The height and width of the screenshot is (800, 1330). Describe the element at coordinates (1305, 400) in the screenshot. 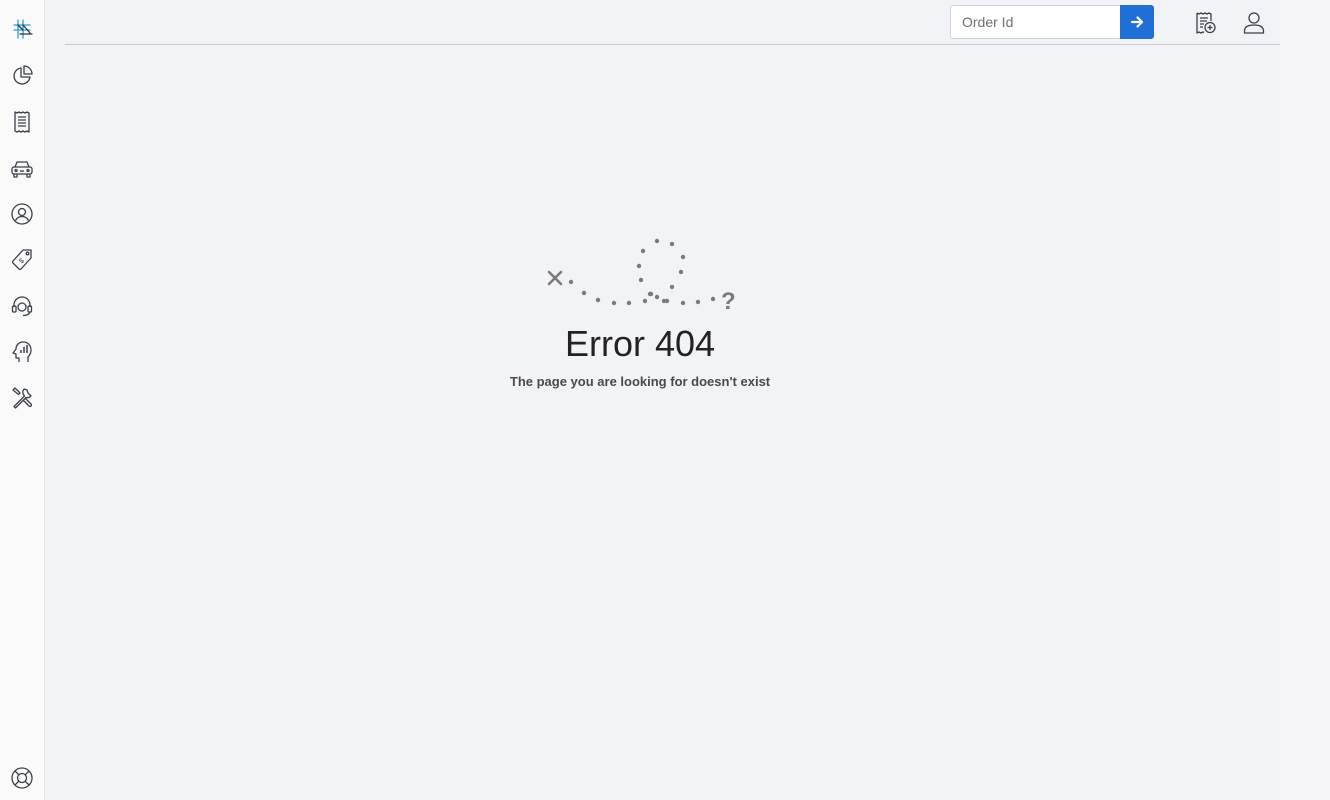

I see `right-gutter` at that location.